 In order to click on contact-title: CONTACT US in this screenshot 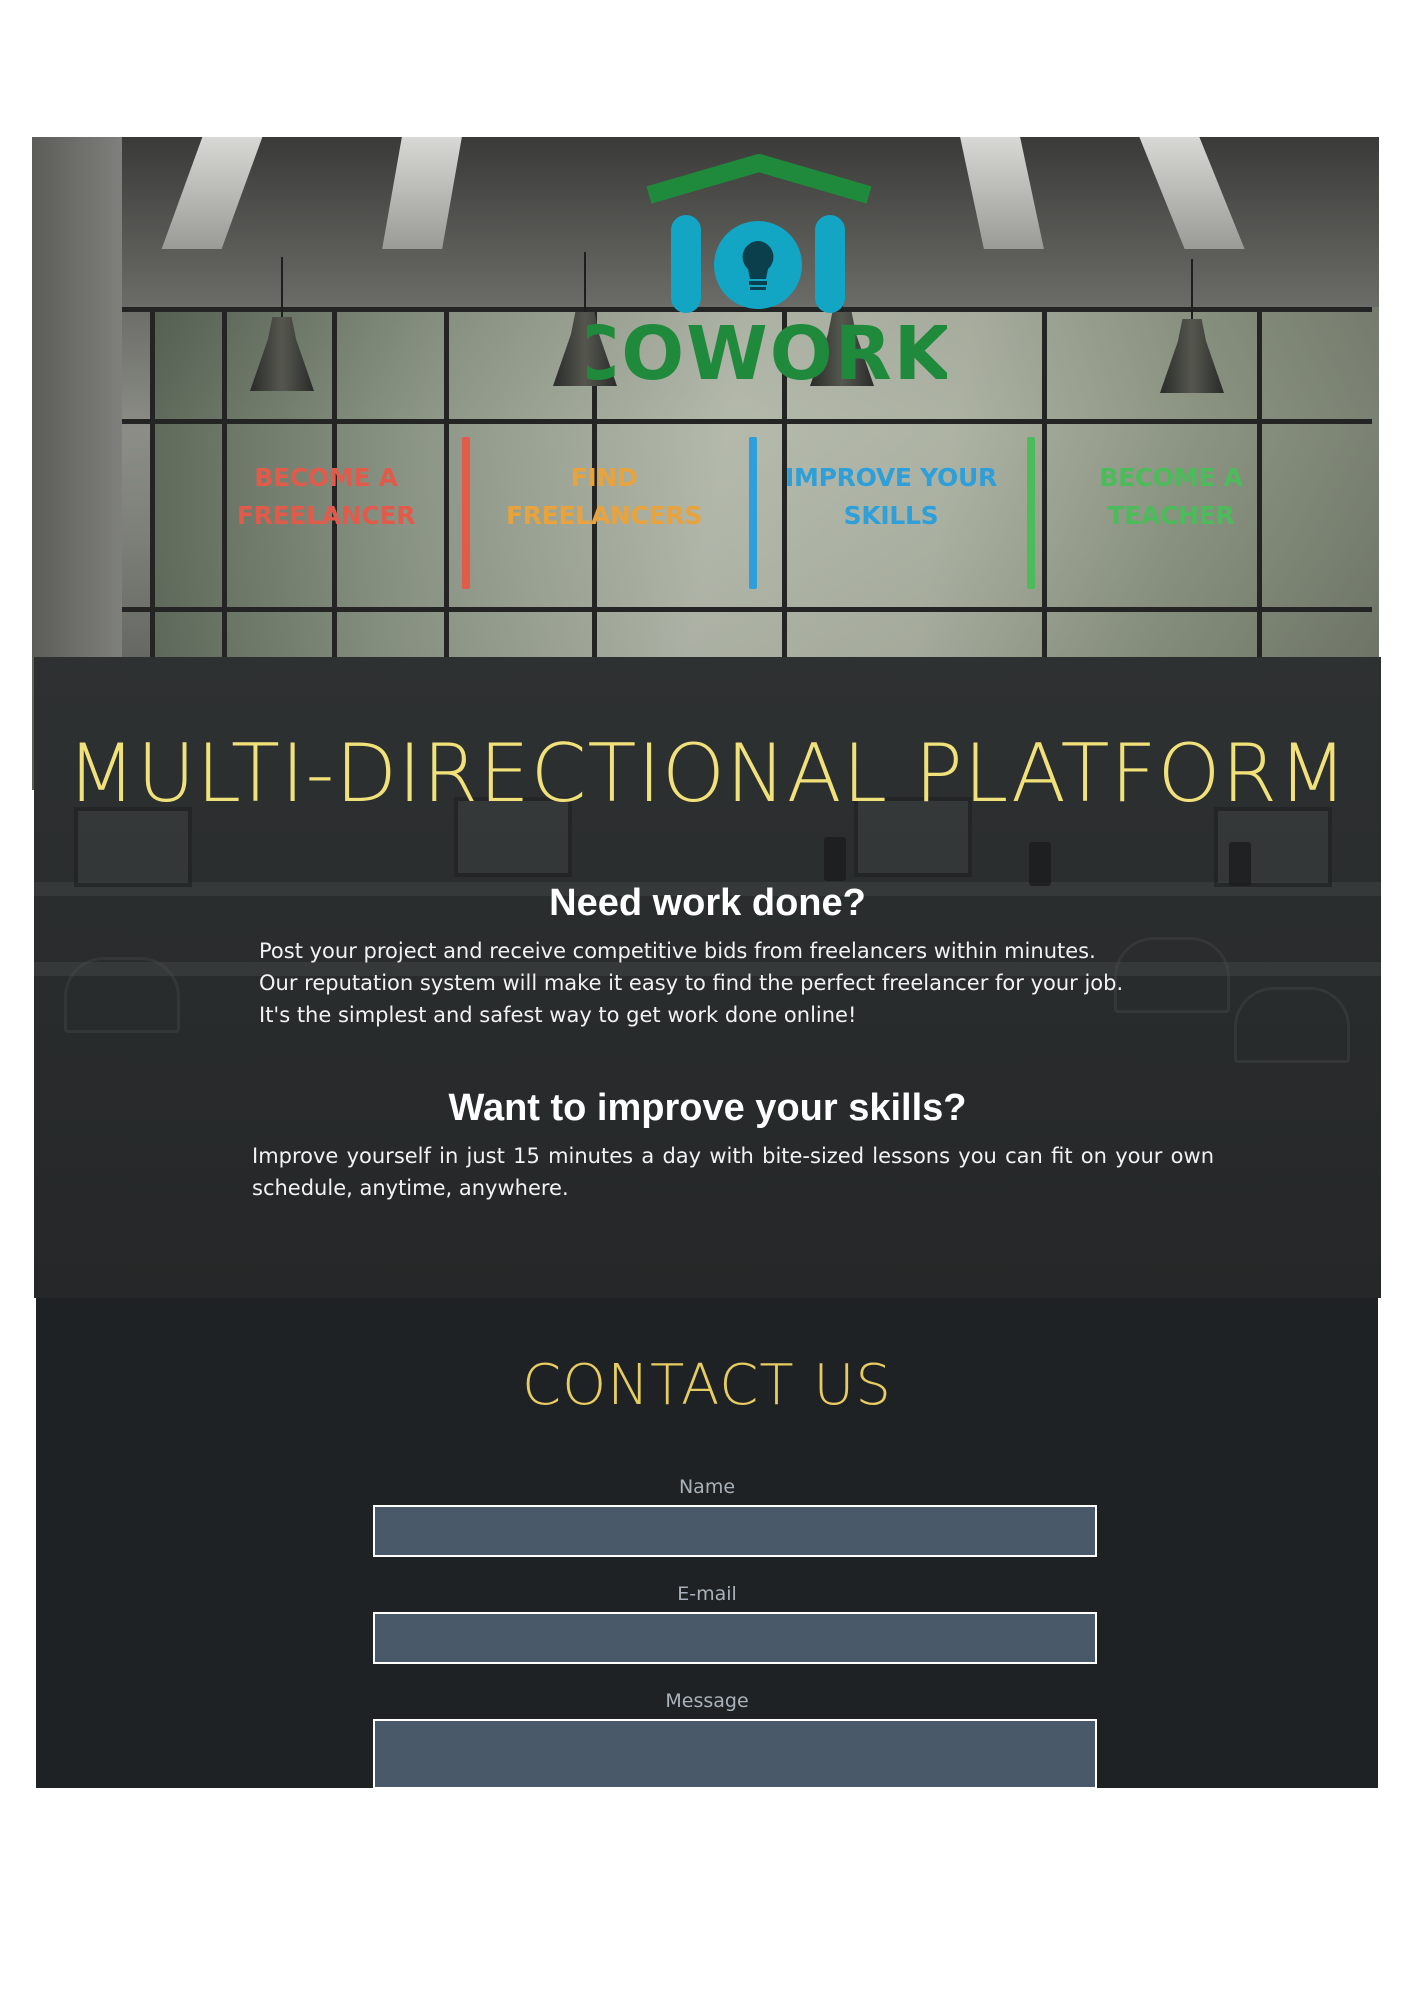, I will do `click(707, 1385)`.